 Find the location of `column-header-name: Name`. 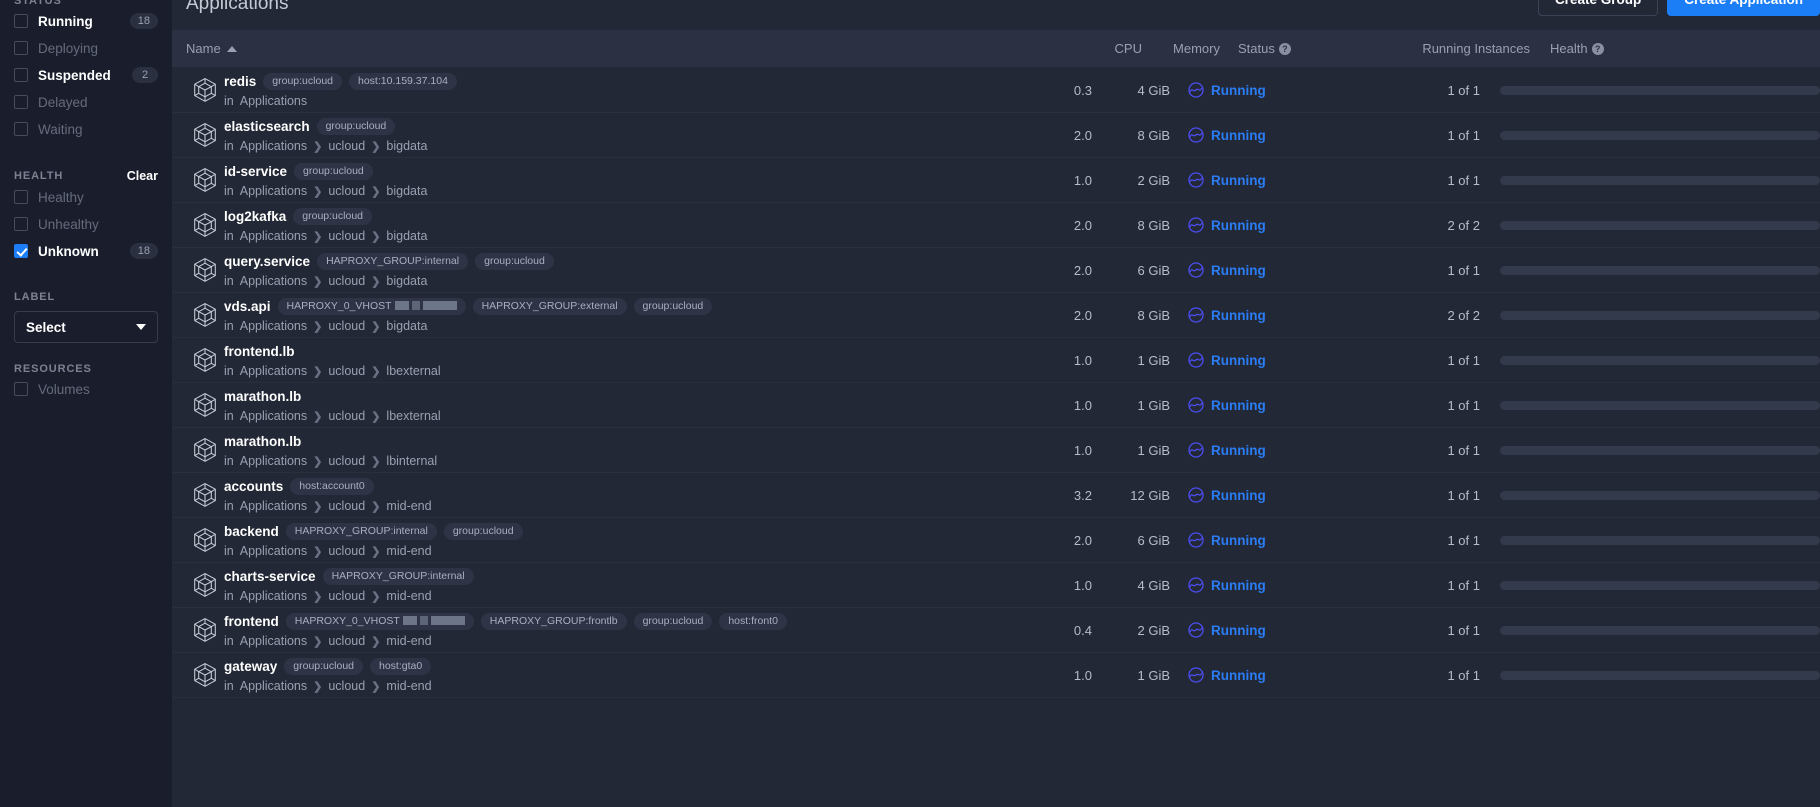

column-header-name: Name is located at coordinates (618, 48).